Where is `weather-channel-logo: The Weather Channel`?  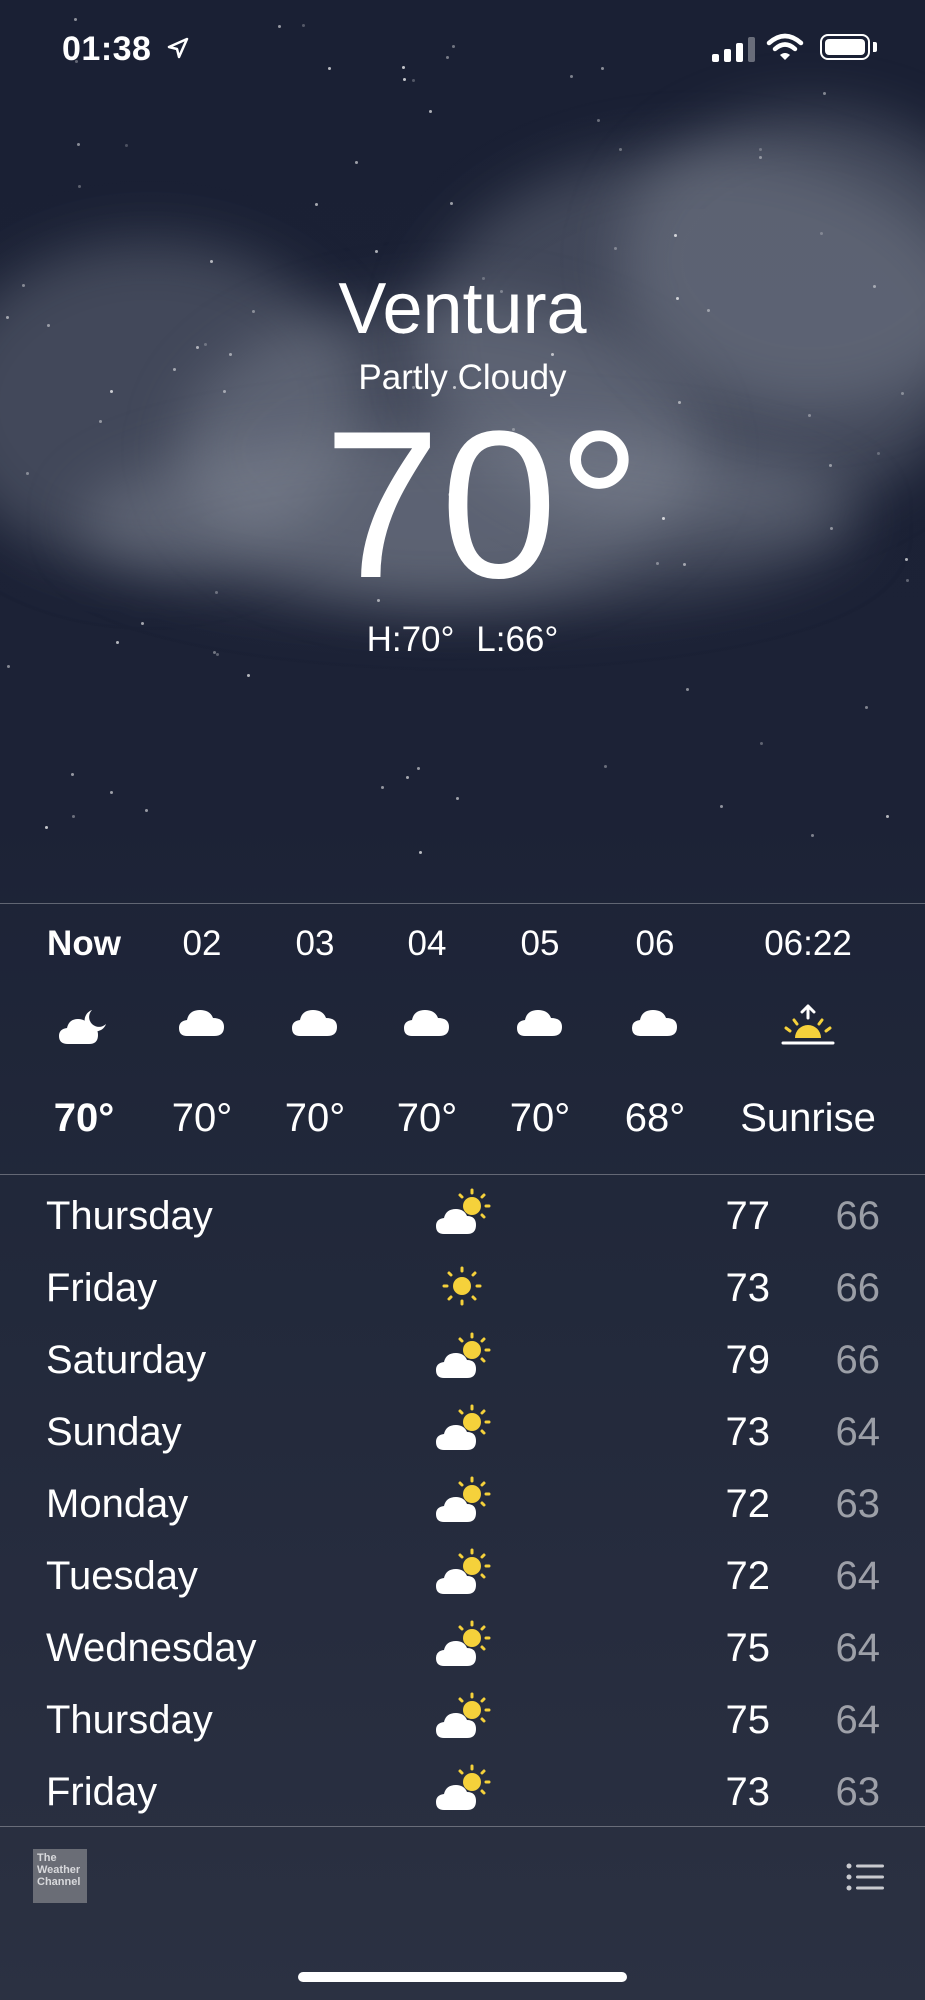
weather-channel-logo: The Weather Channel is located at coordinates (60, 1876).